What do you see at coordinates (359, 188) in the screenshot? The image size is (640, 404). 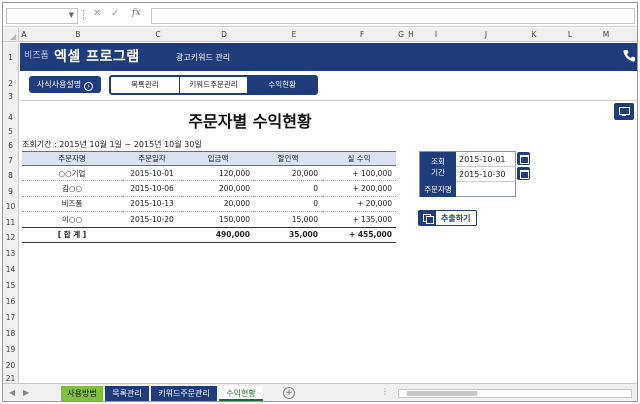 I see `cell-net: + 200,000` at bounding box center [359, 188].